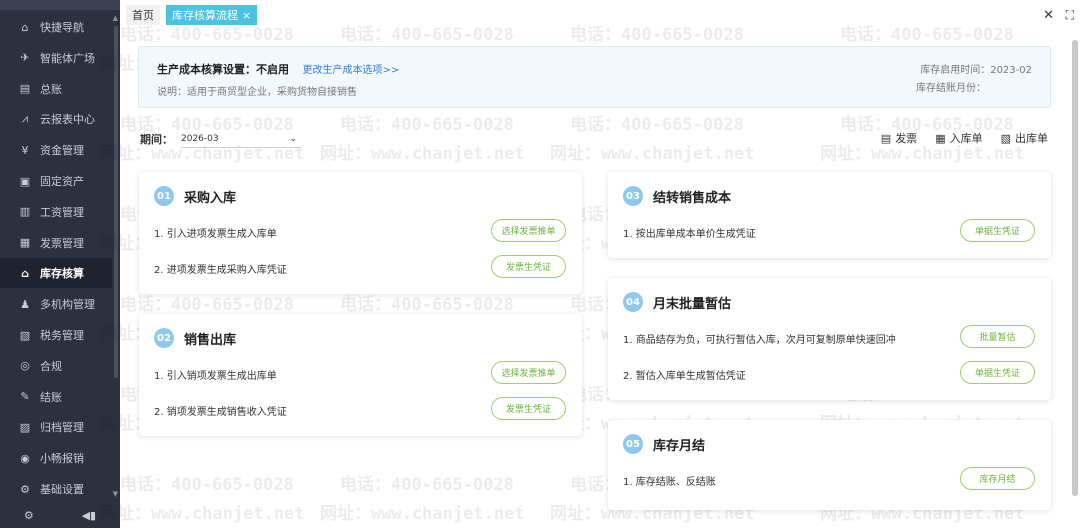  What do you see at coordinates (351, 70) in the screenshot?
I see `change-cost-option-link: 更改生产成本选项>>` at bounding box center [351, 70].